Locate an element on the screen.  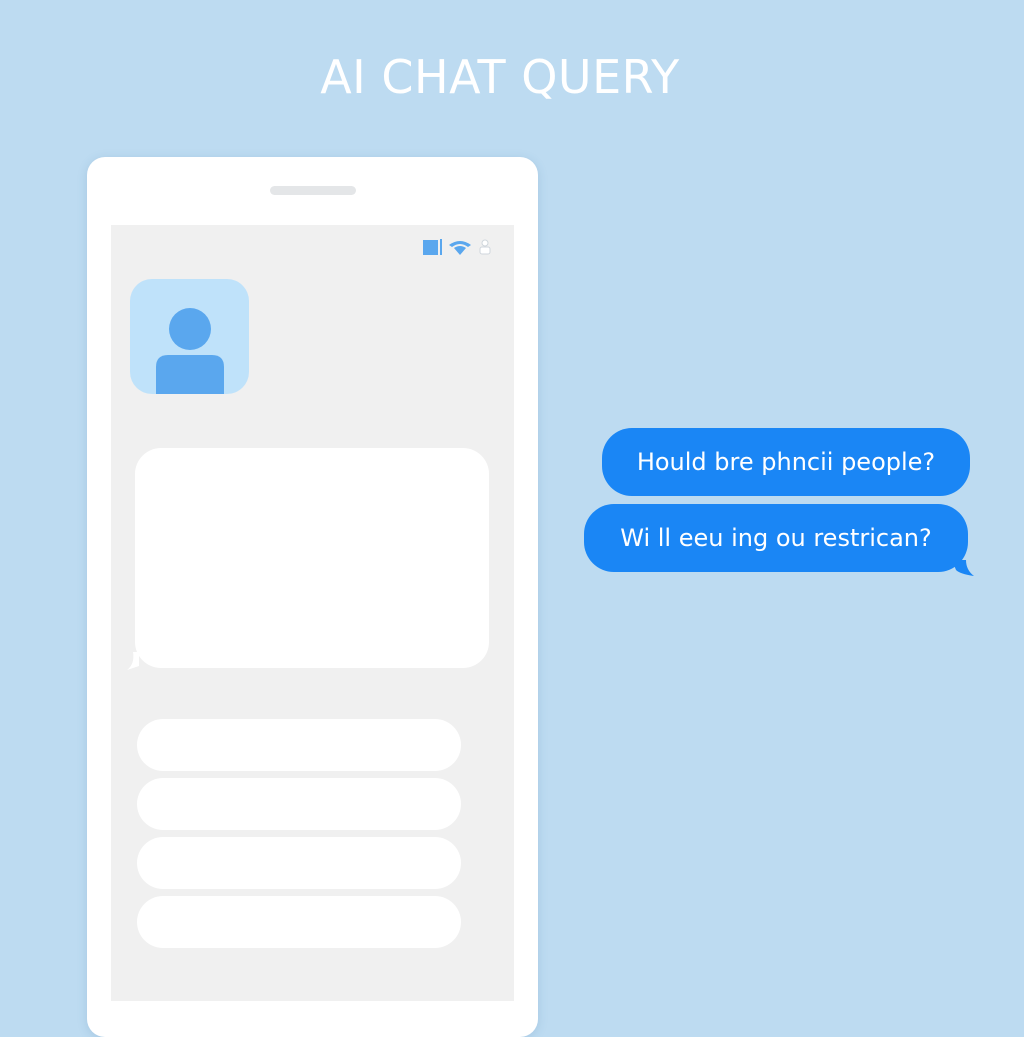
query-text: Wi ll ееu ing ou restrican? is located at coordinates (776, 538).